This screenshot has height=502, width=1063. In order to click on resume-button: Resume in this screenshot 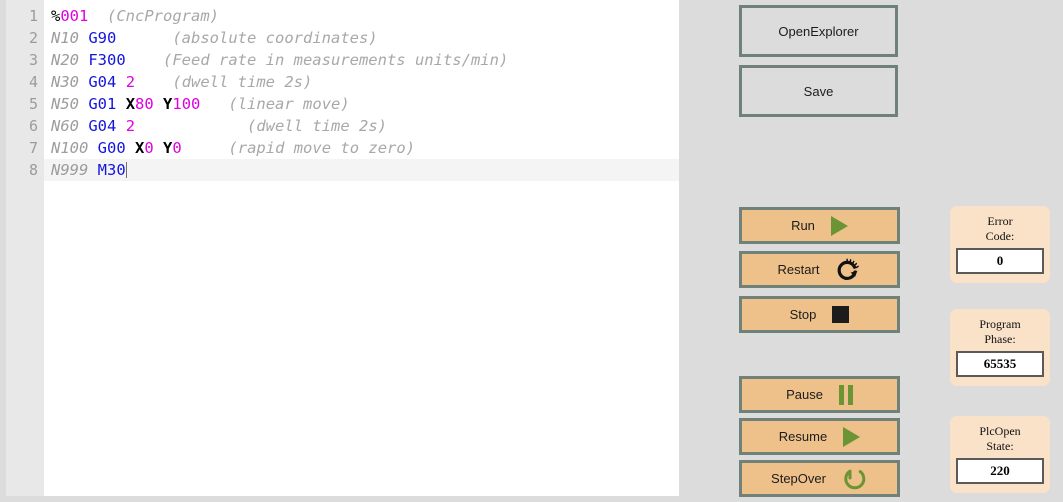, I will do `click(819, 436)`.